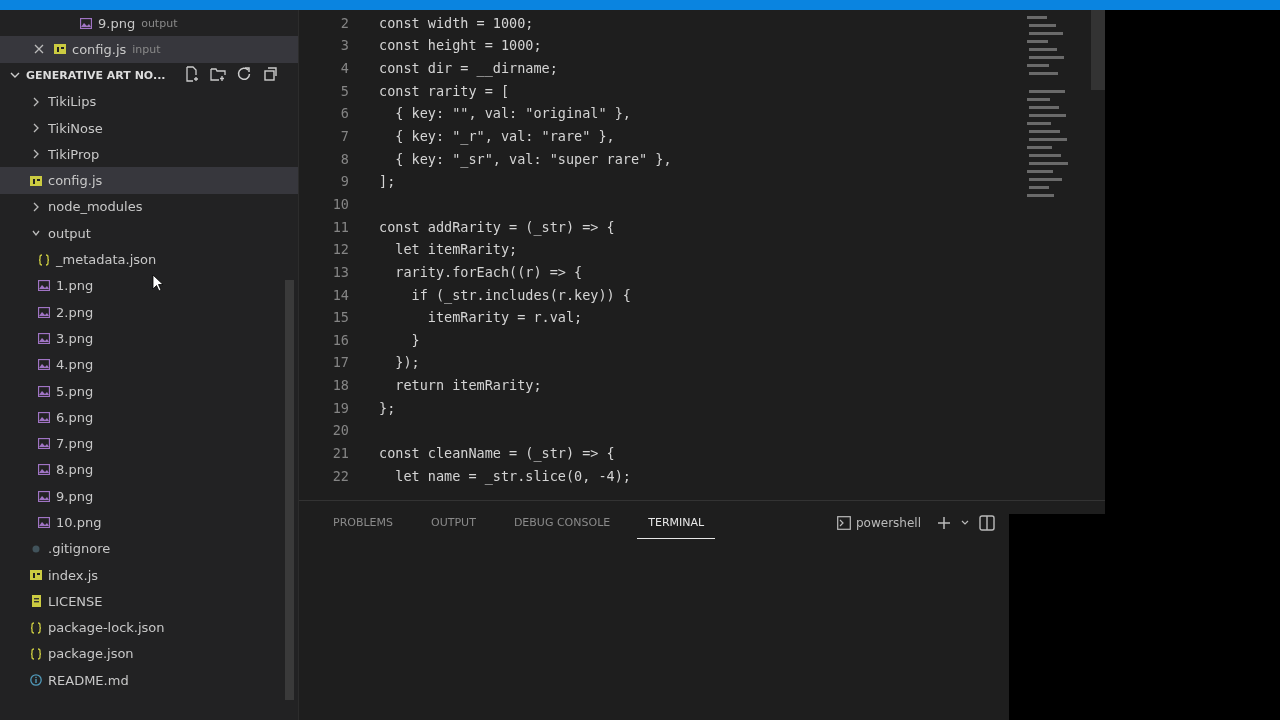 This screenshot has width=1280, height=720. Describe the element at coordinates (149, 417) in the screenshot. I see `file-tree-item: 6.png` at that location.